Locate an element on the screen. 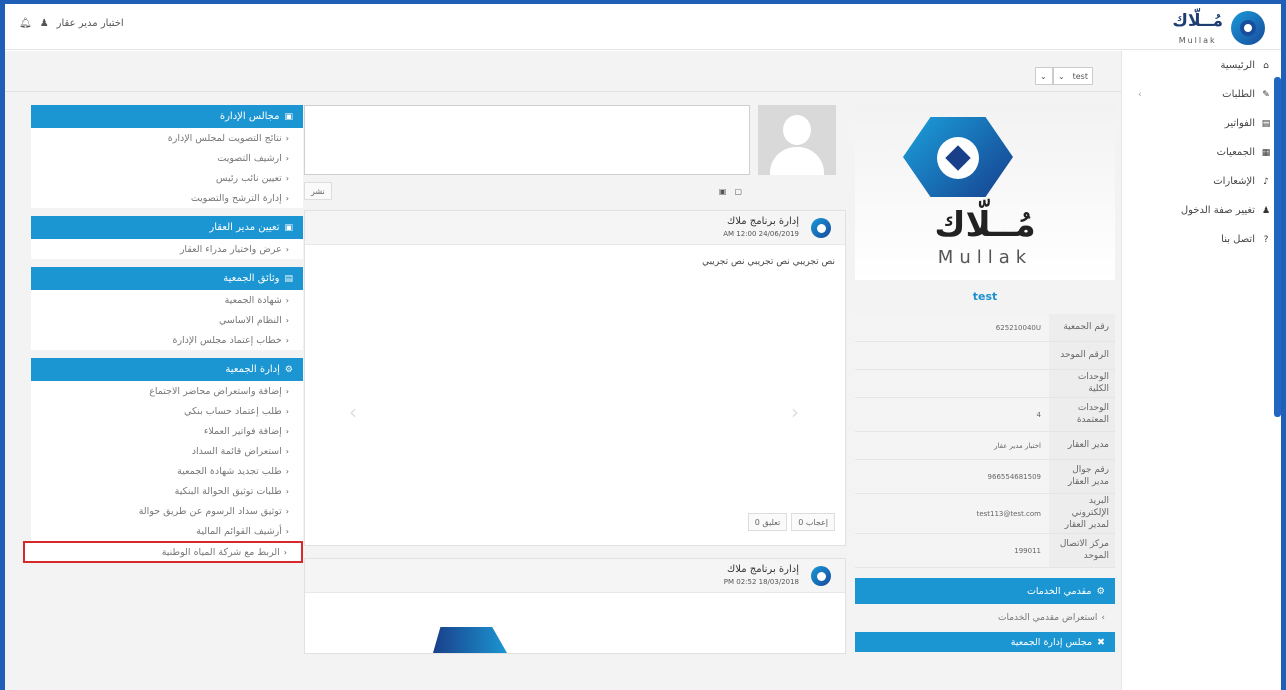 The width and height of the screenshot is (1286, 690). sidebar-item: الجمعيات ▦ is located at coordinates (1201, 152).